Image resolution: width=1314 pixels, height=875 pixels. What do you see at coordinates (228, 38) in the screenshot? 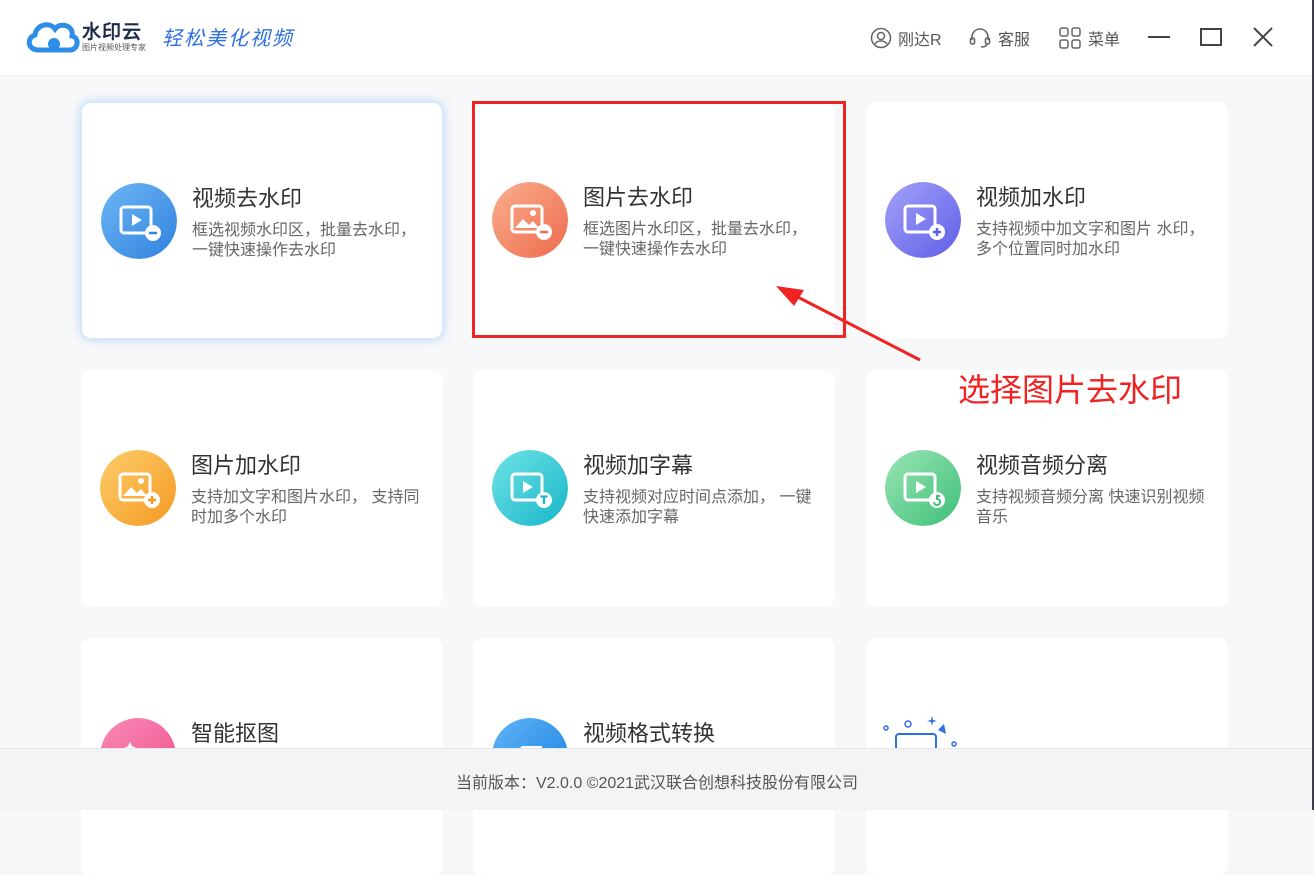
I see `slogan: 轻松美化视频` at bounding box center [228, 38].